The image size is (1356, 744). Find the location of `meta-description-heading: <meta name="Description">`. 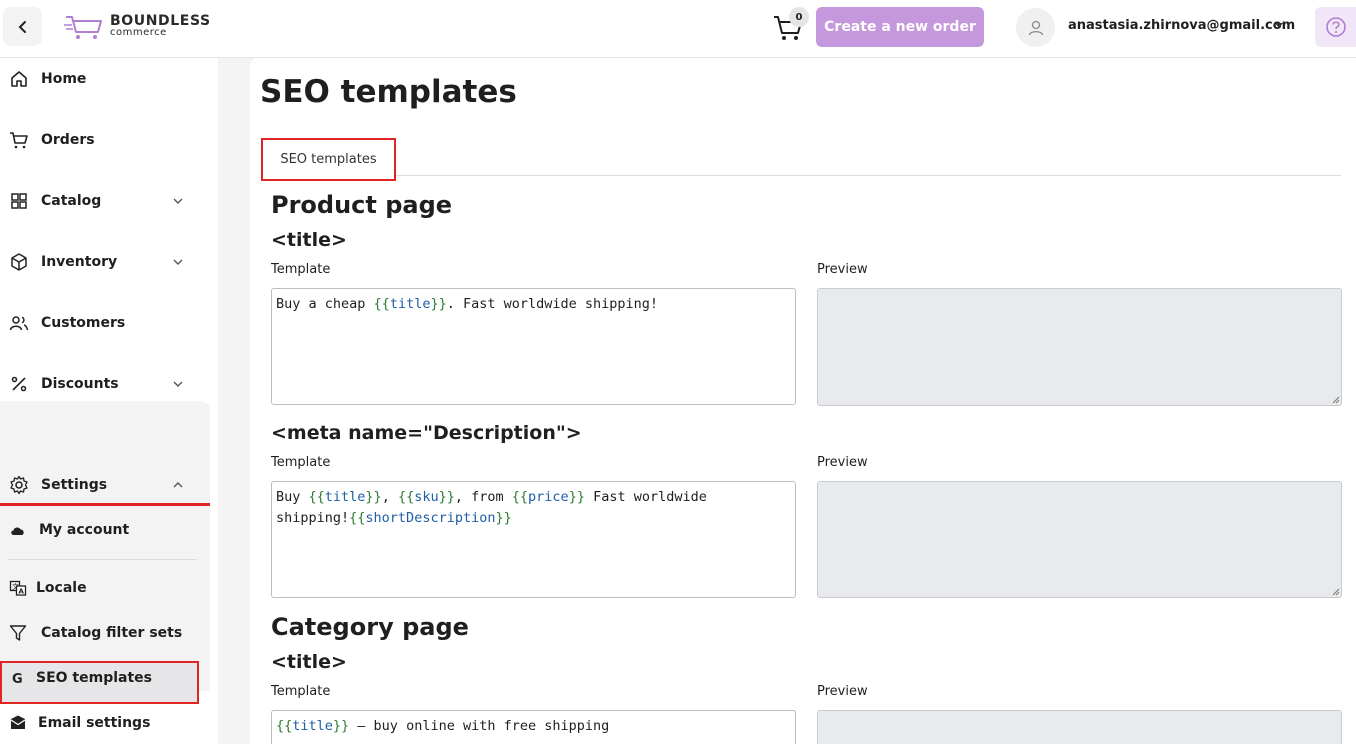

meta-description-heading: <meta name="Description"> is located at coordinates (426, 433).